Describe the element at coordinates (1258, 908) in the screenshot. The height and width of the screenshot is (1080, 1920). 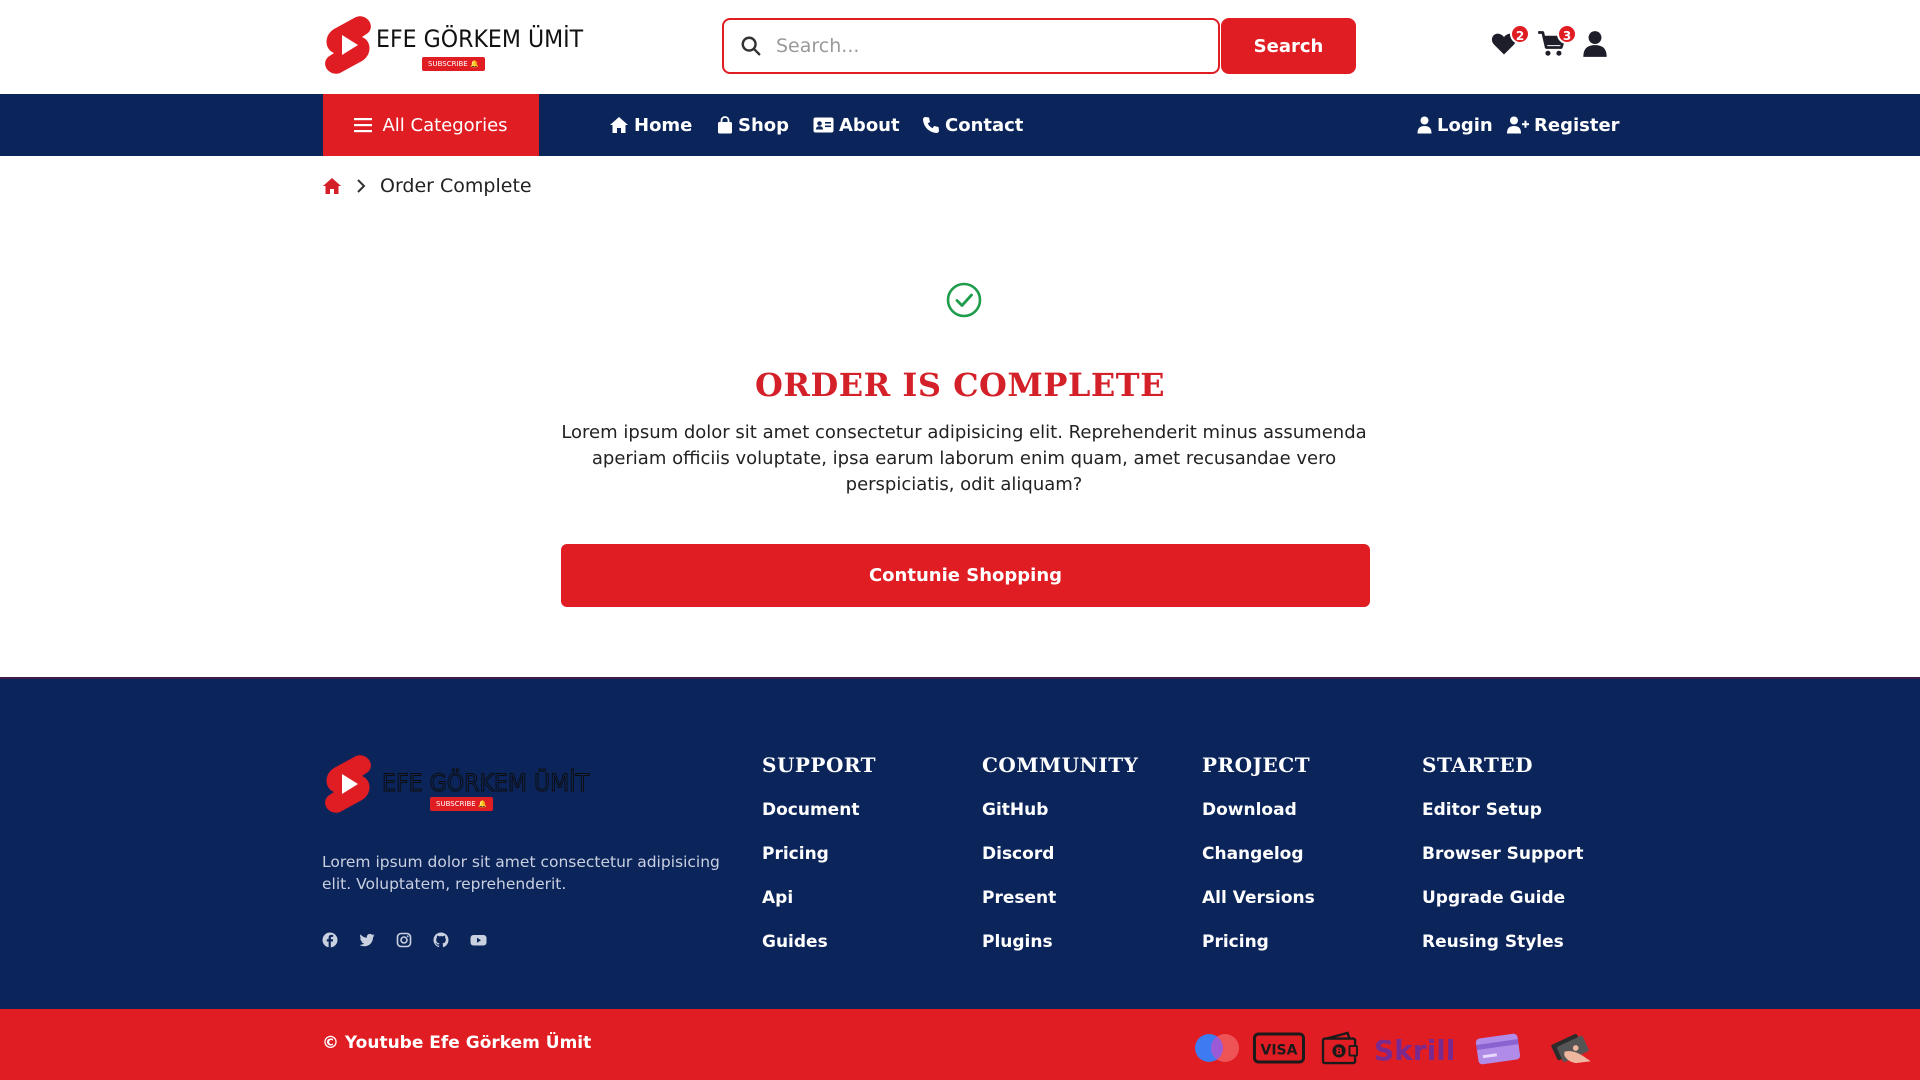
I see `footer-link: All Versions` at that location.